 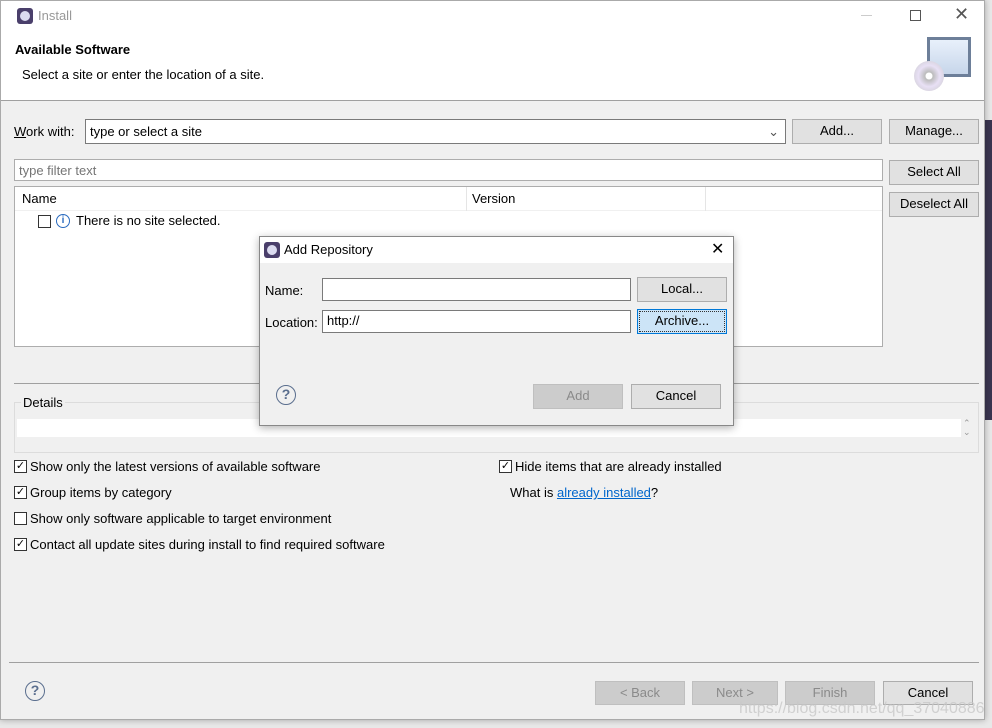 I want to click on applicable-checkbox, so click(x=20, y=518).